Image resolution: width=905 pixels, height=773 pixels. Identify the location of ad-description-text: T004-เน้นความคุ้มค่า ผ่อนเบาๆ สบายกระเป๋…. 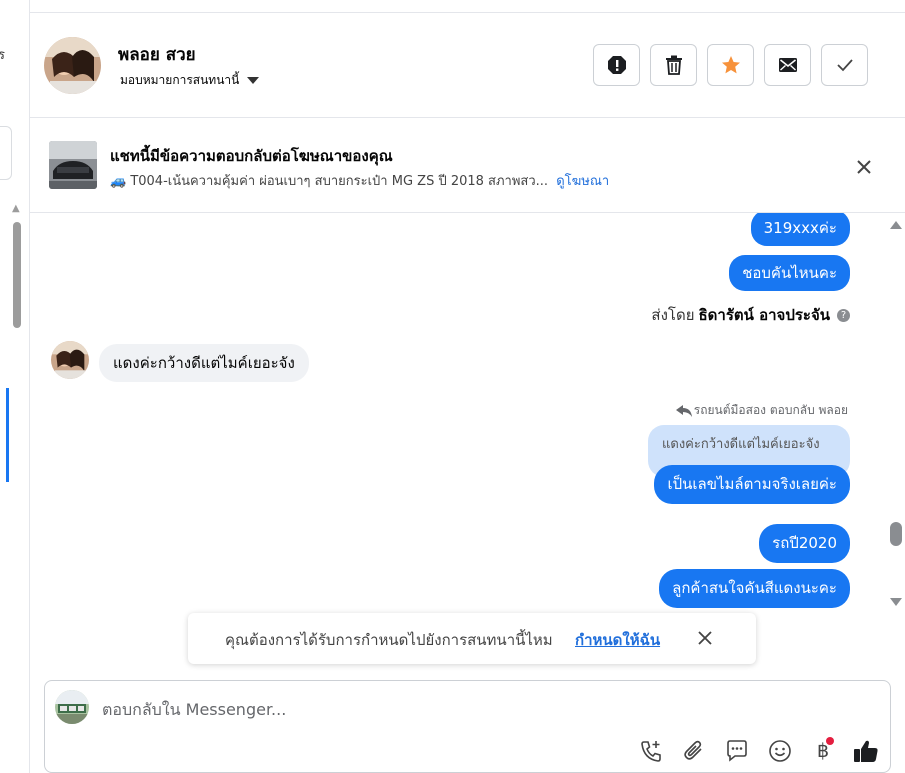
(339, 181).